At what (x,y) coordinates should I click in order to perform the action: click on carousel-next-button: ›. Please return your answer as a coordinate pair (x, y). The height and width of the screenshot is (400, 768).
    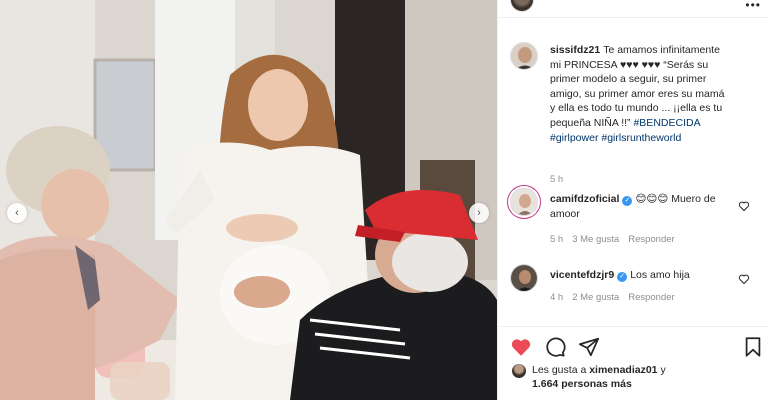
    Looking at the image, I should click on (479, 213).